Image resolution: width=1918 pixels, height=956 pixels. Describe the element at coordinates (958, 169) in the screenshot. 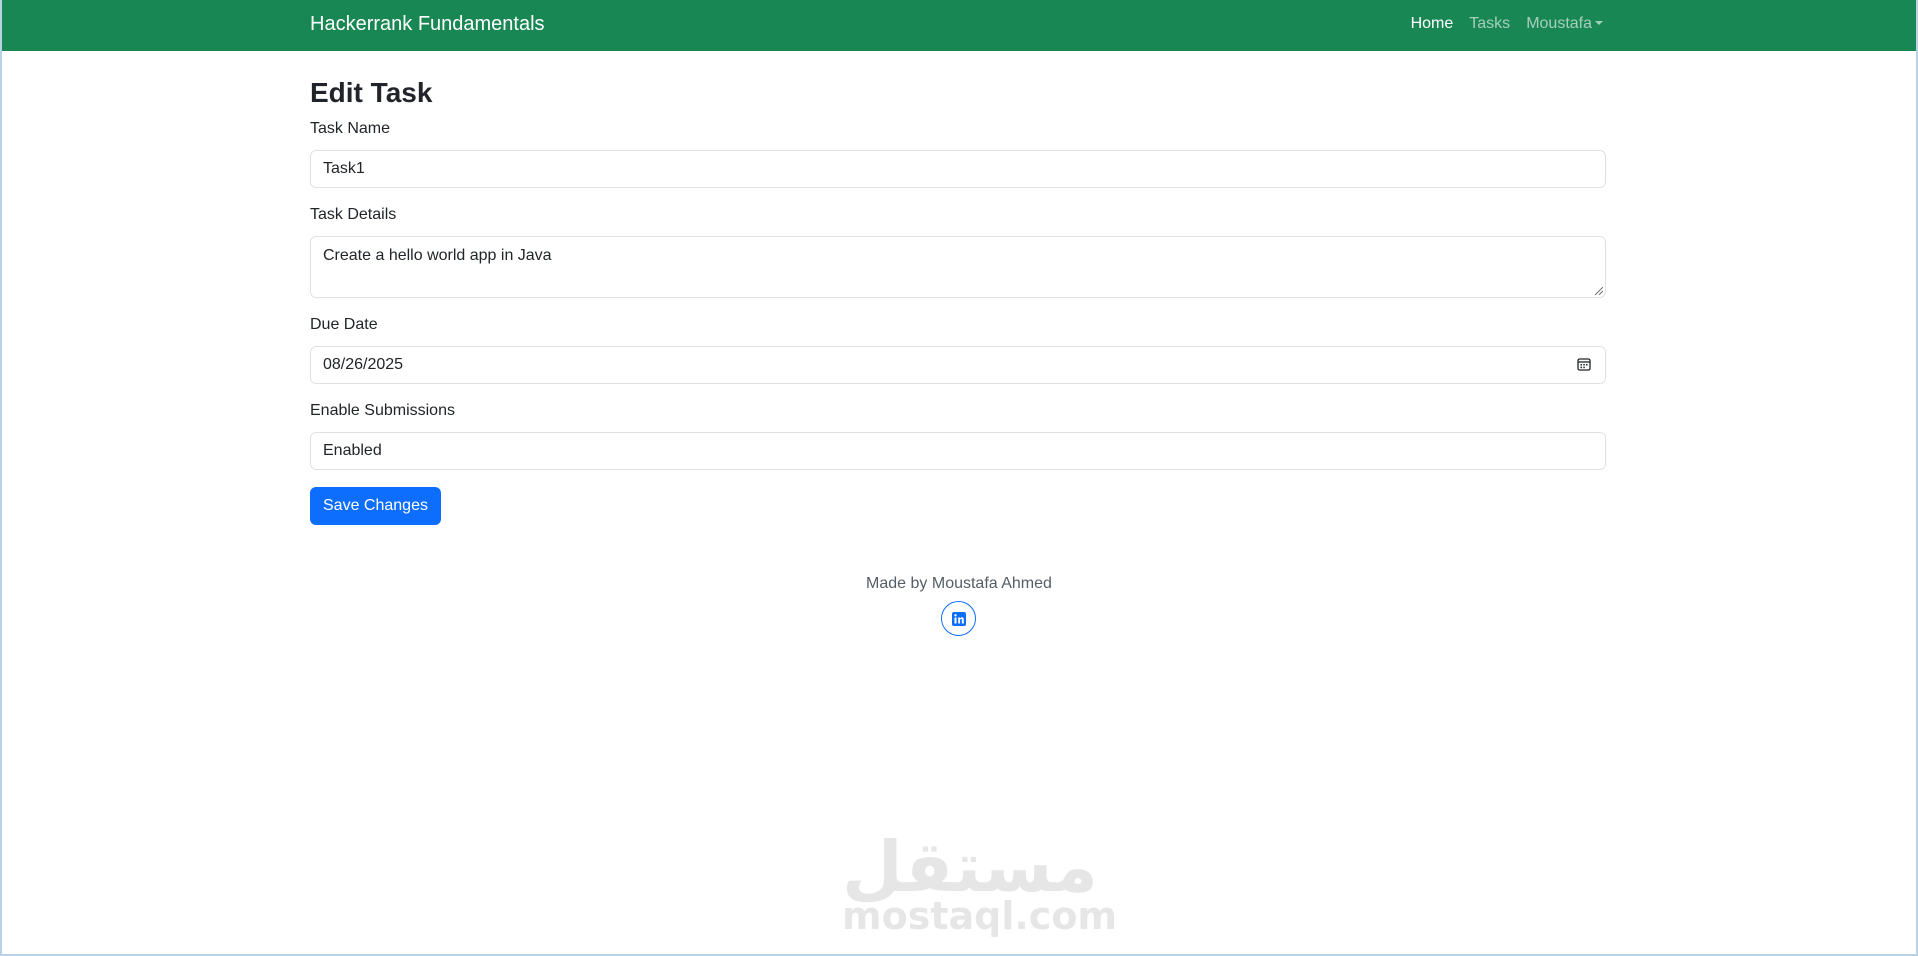

I see `task-name-input: Task1` at that location.